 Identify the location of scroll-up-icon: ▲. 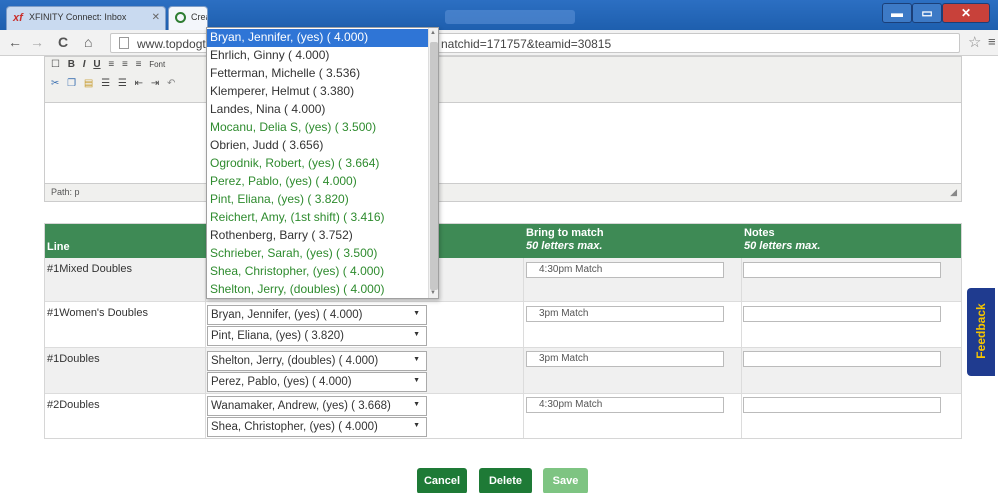
(433, 33).